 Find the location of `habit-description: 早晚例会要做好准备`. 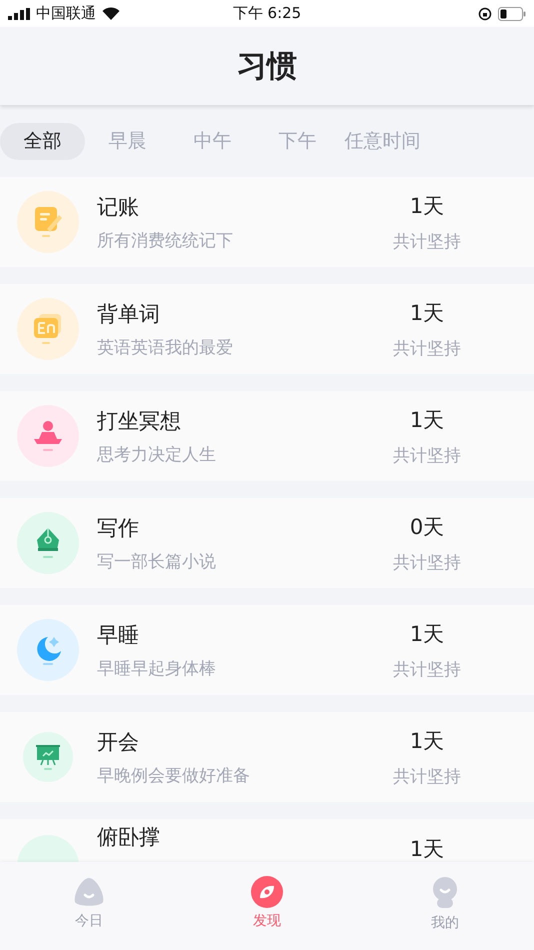

habit-description: 早晚例会要做好准备 is located at coordinates (174, 775).